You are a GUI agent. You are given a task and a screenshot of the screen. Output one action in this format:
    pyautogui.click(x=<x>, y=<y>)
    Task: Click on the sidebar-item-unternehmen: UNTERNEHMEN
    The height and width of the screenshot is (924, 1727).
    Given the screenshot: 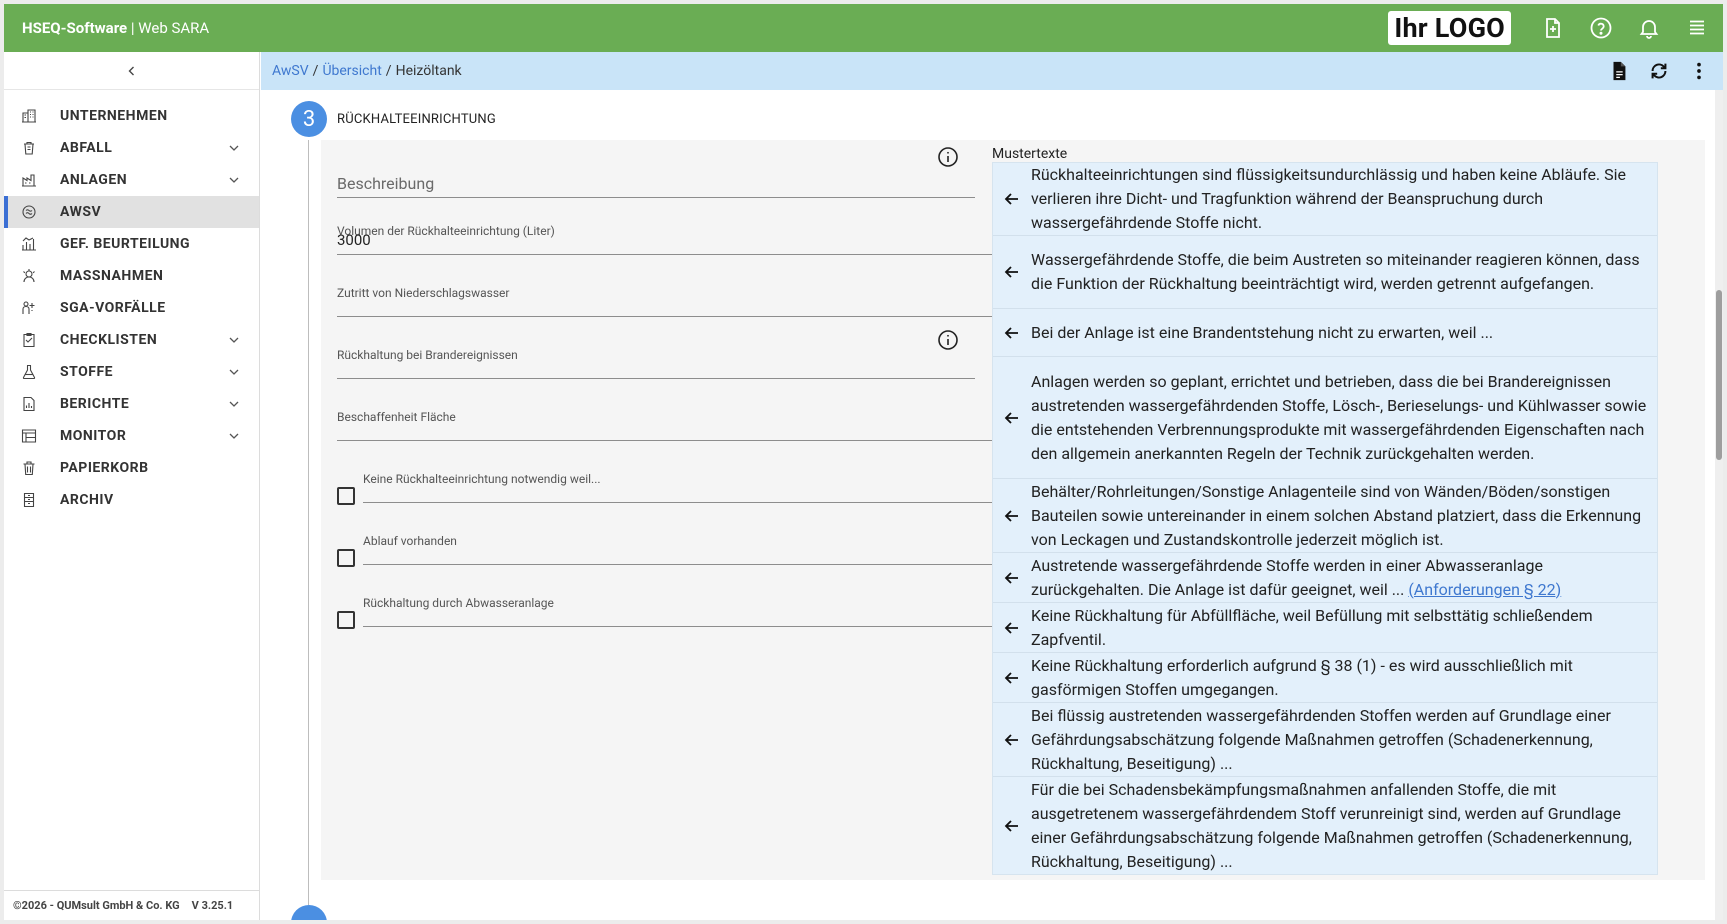 What is the action you would take?
    pyautogui.click(x=131, y=116)
    